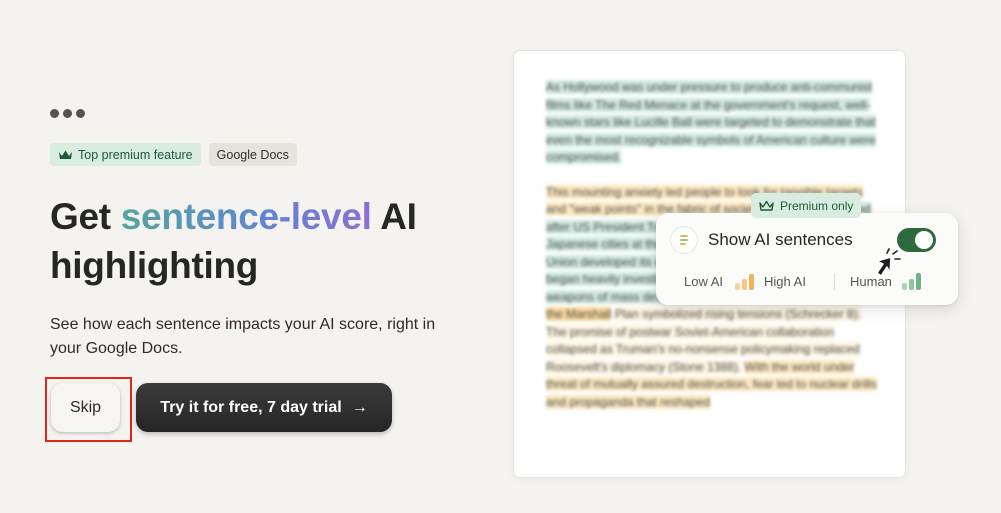 The height and width of the screenshot is (513, 1001). I want to click on premium-only-badge: Premium only, so click(806, 205).